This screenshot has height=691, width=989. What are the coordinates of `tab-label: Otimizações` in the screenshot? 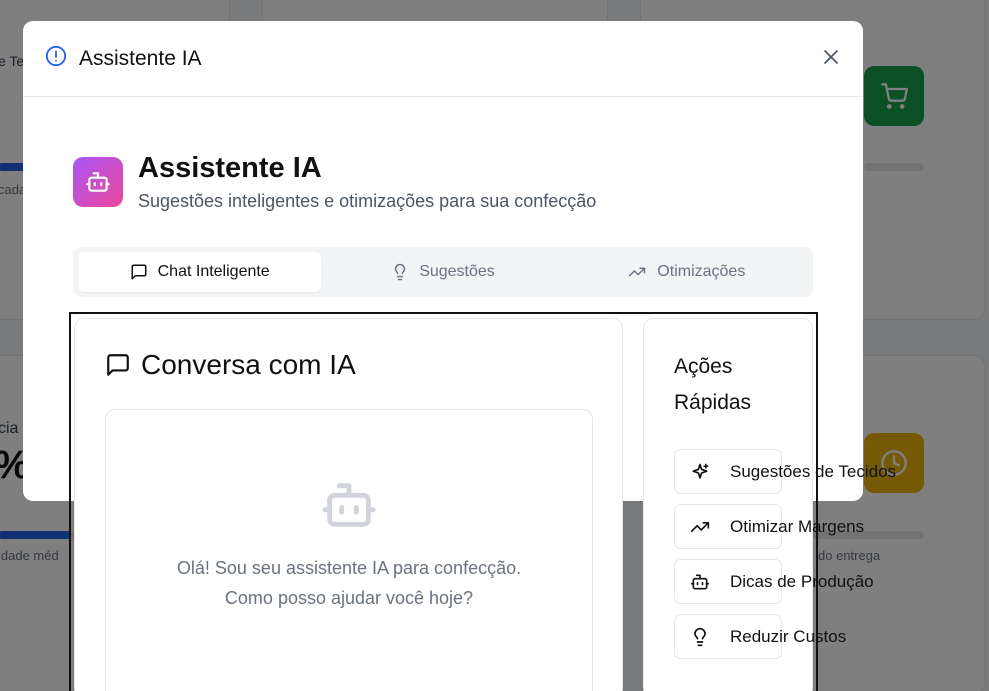 It's located at (701, 271).